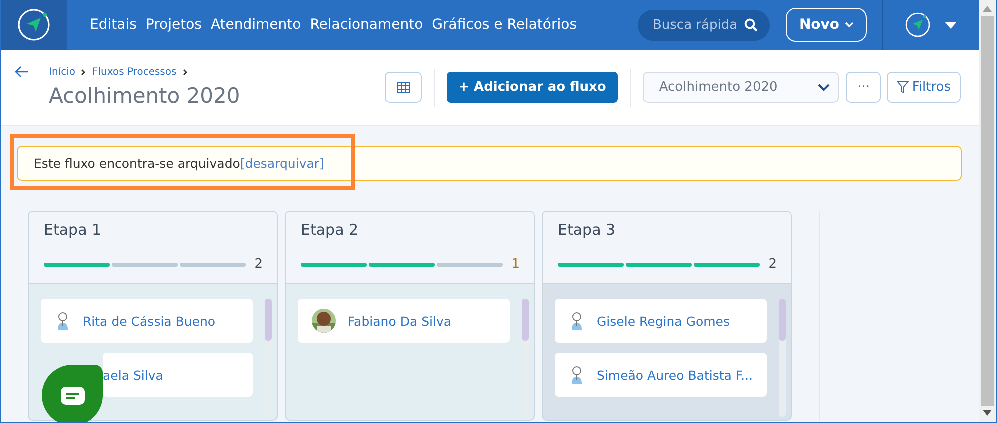 The image size is (997, 423). I want to click on stage-title: Etapa 3, so click(587, 230).